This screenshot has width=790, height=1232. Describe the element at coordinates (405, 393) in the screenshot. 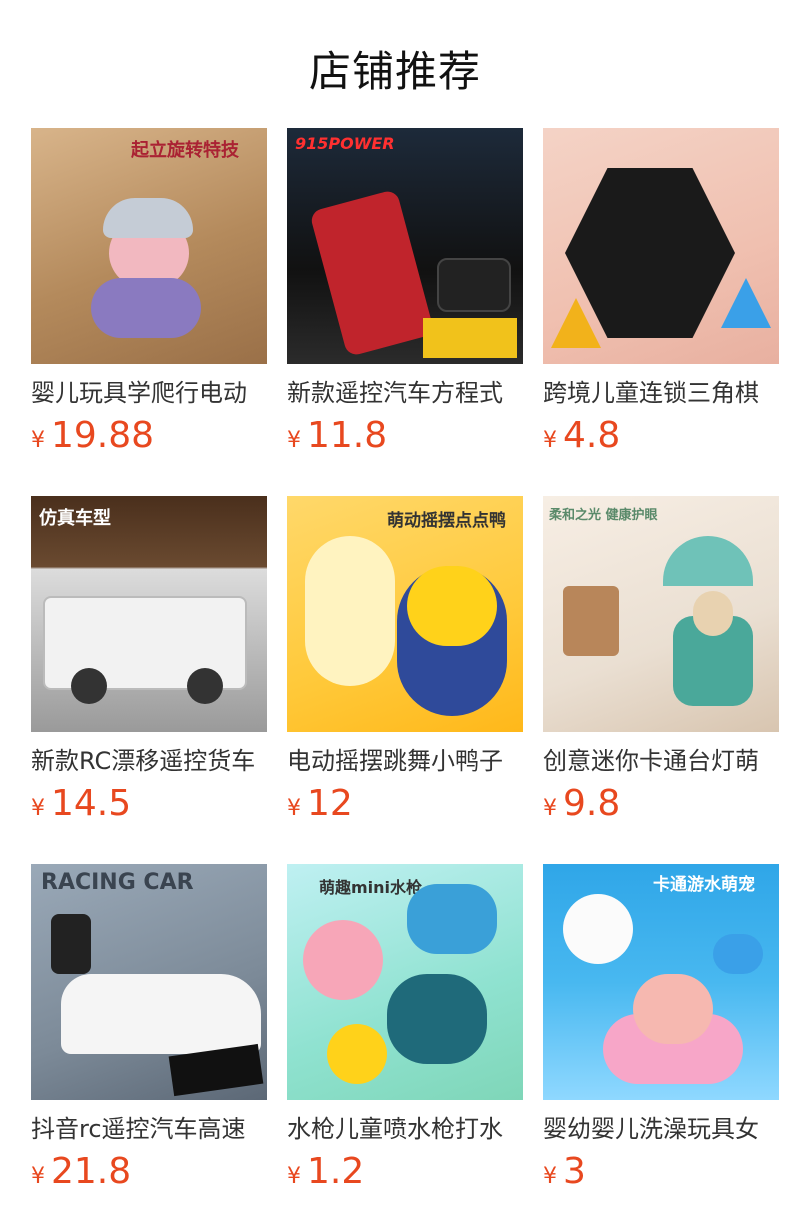

I see `product-name: 新款遥控汽车方程式` at that location.